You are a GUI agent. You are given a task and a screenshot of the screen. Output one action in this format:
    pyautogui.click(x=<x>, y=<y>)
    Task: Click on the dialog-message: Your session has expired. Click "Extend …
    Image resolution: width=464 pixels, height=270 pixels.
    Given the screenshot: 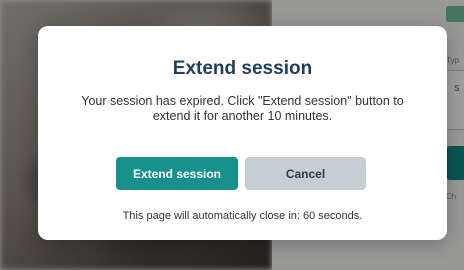 What is the action you would take?
    pyautogui.click(x=242, y=108)
    